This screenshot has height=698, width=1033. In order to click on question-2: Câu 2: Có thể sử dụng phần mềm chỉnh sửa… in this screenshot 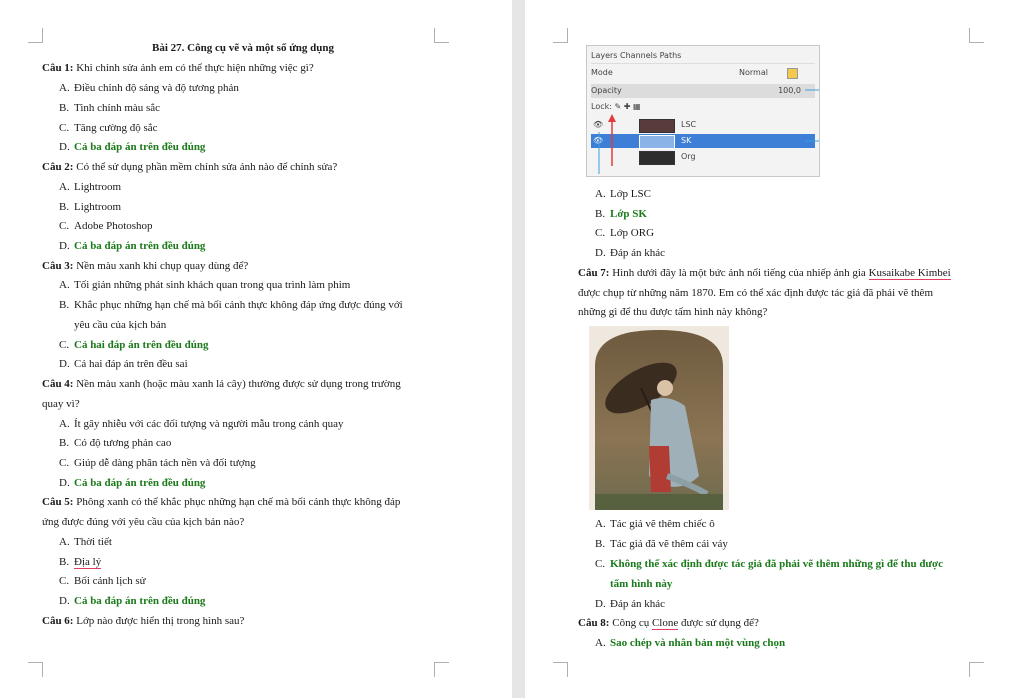, I will do `click(190, 167)`.